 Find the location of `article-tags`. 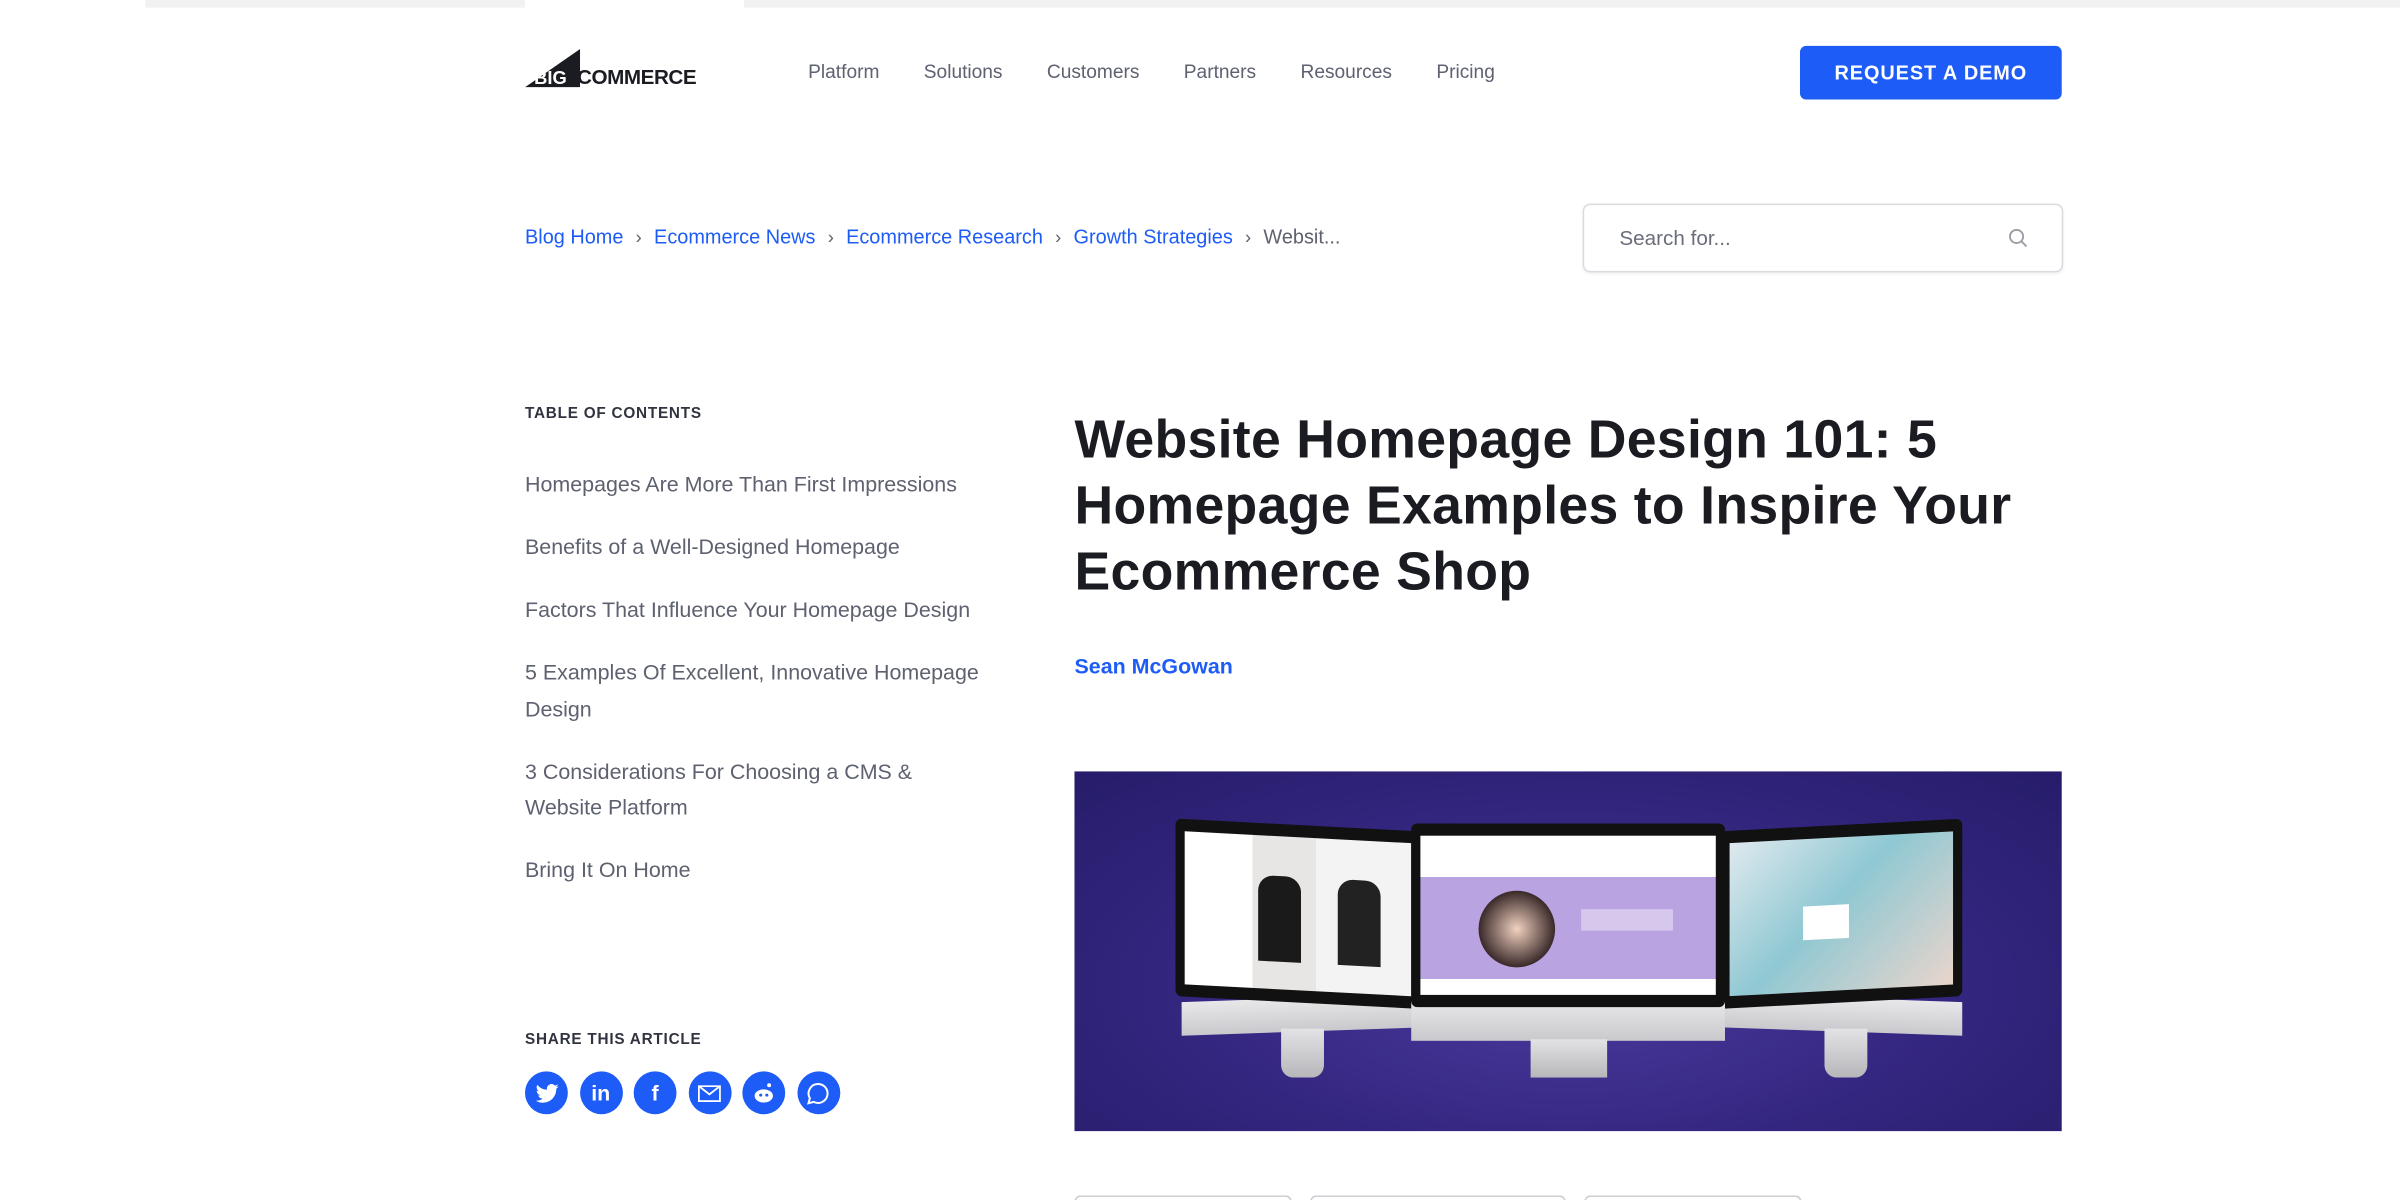

article-tags is located at coordinates (1438, 1197).